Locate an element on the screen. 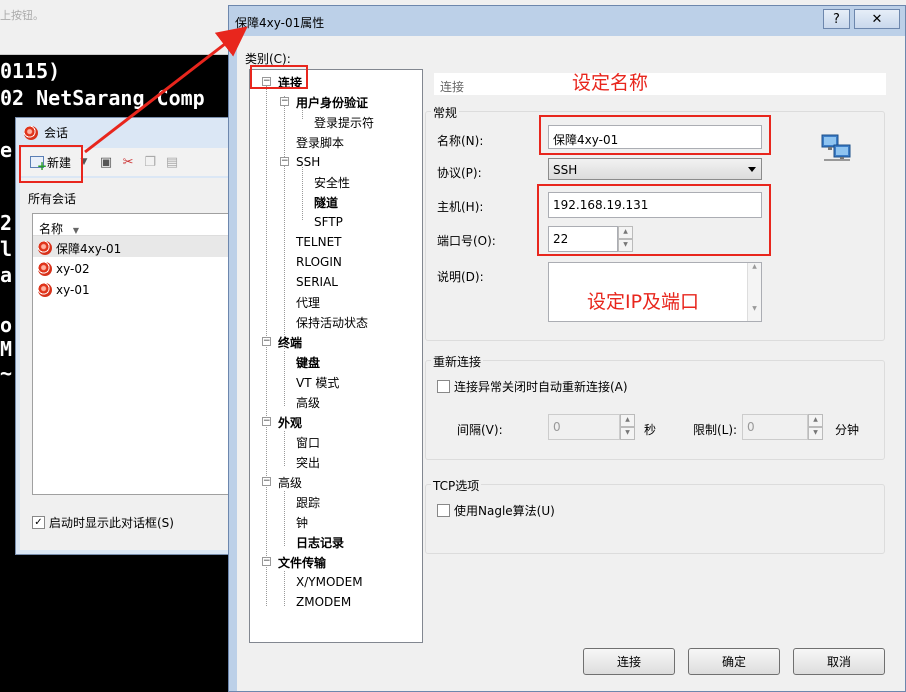 The width and height of the screenshot is (906, 692). tree-node-login-prompt: 登录提示符 is located at coordinates (344, 122).